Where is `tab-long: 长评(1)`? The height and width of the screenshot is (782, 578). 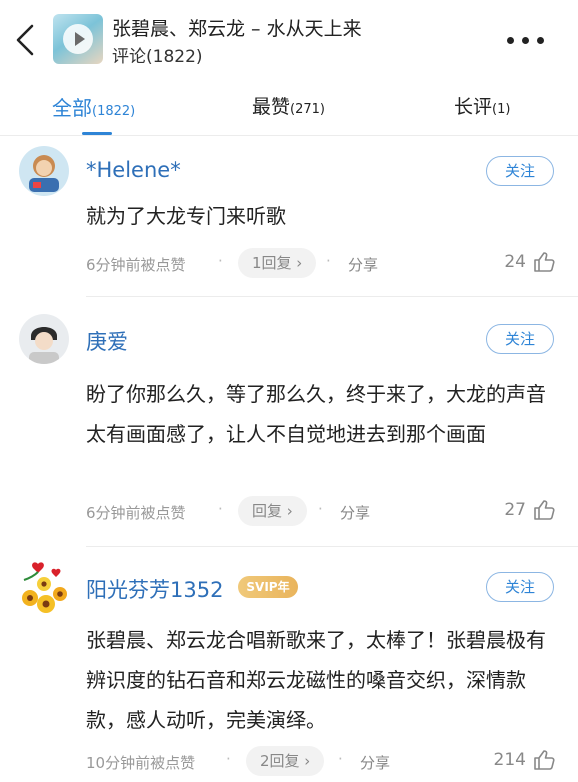 tab-long: 长评(1) is located at coordinates (482, 105).